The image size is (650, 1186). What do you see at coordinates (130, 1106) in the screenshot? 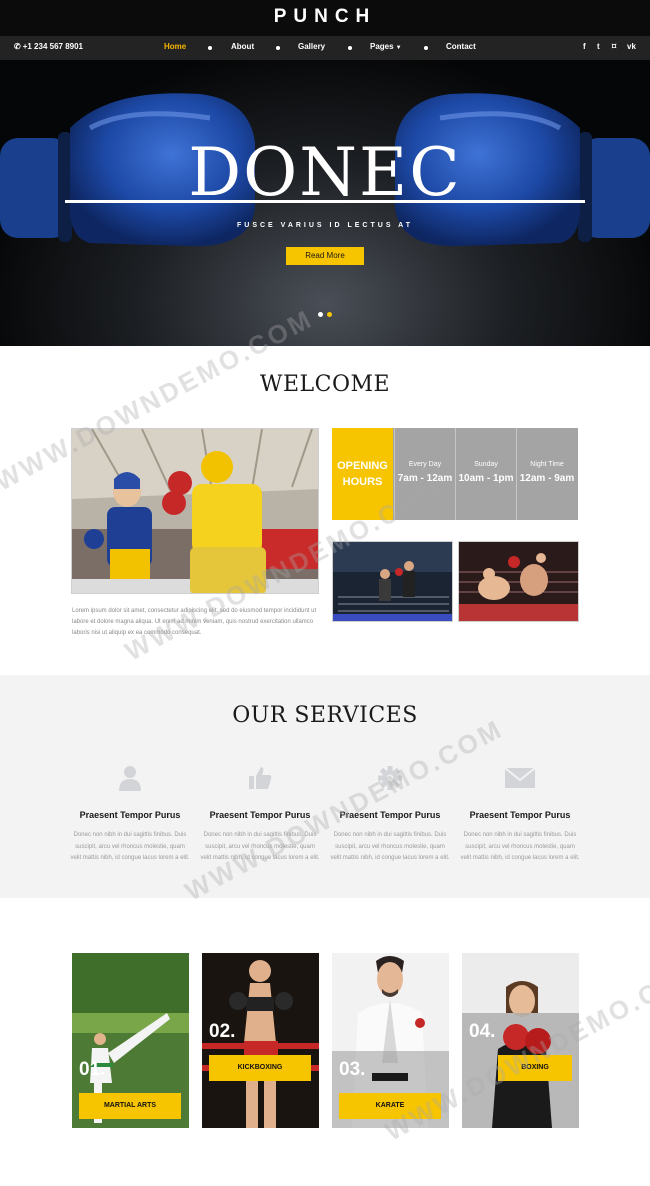
I see `martial-arts-button: MARTIAL ARTS` at bounding box center [130, 1106].